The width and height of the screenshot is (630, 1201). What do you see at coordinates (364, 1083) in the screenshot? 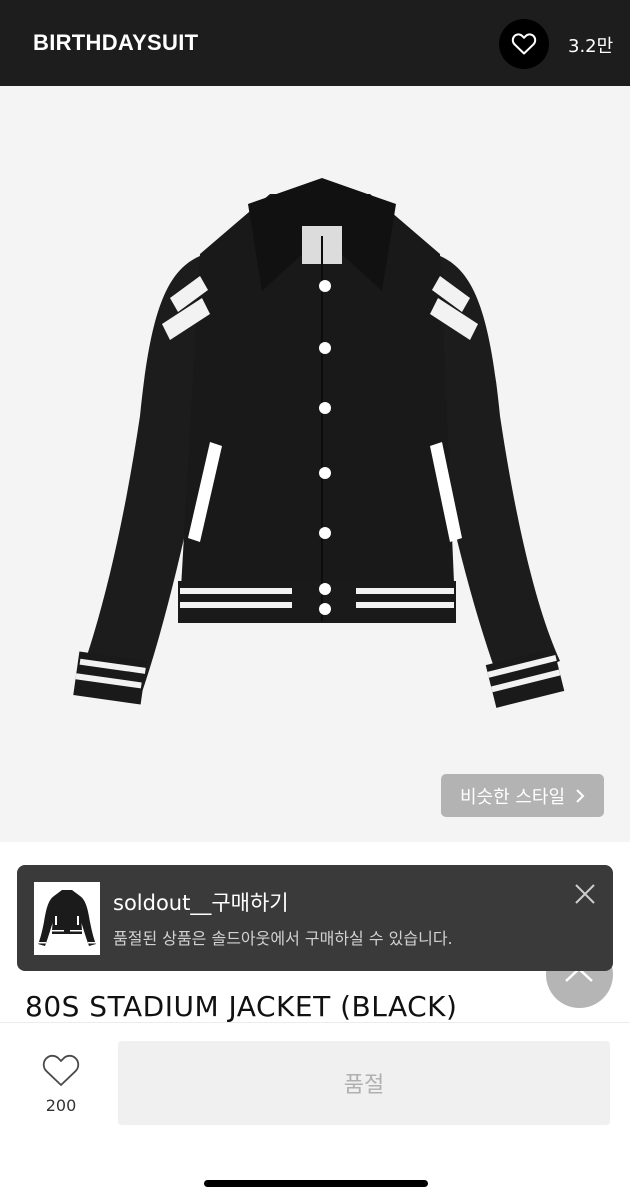
I see `soldout-button: 품절` at bounding box center [364, 1083].